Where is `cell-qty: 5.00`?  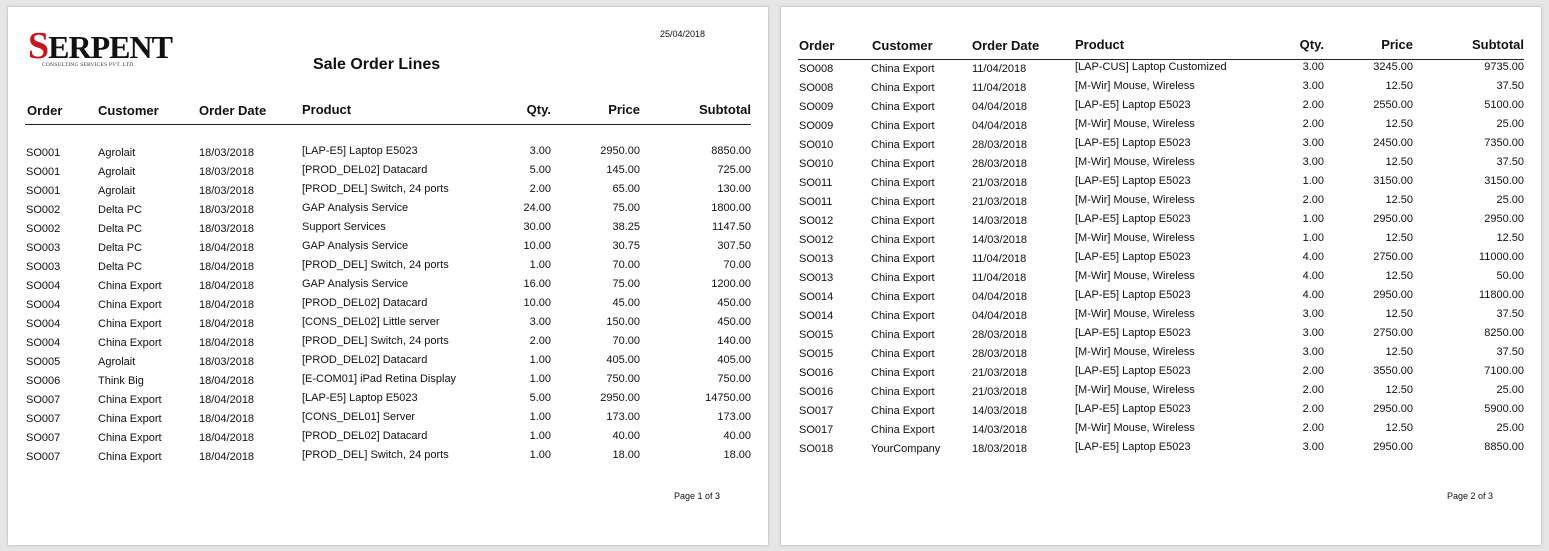
cell-qty: 5.00 is located at coordinates (540, 170).